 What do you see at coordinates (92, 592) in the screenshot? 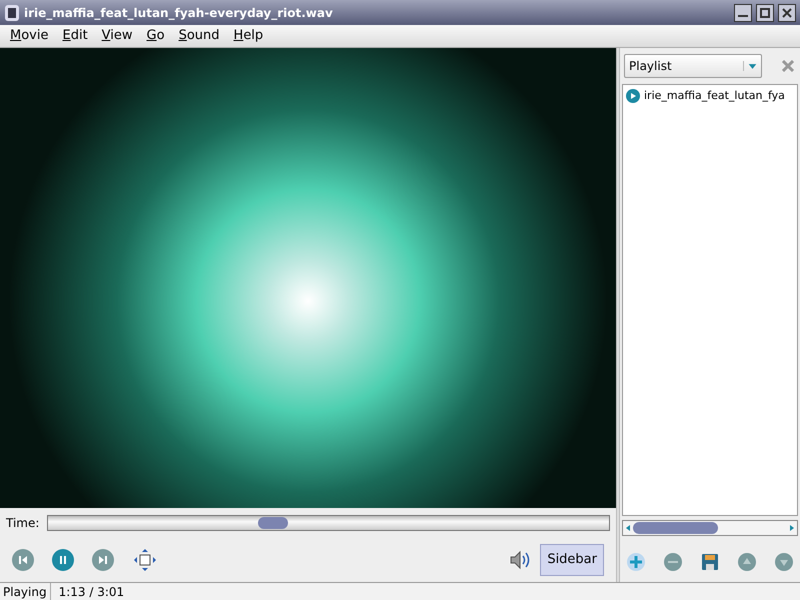
I see `status-time: 1:13 / 3:01` at bounding box center [92, 592].